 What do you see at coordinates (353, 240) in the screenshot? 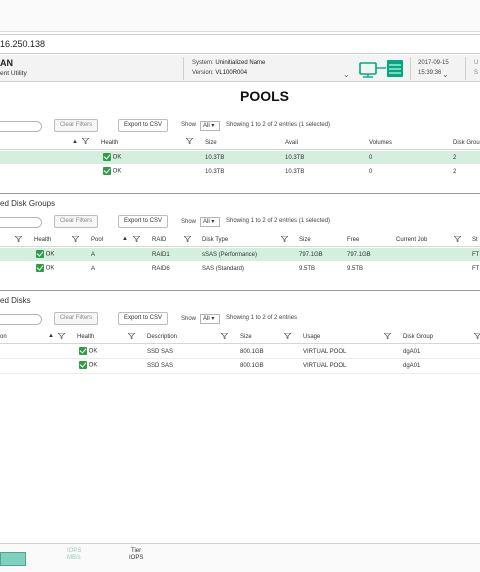
I see `dg-col-free: Free` at bounding box center [353, 240].